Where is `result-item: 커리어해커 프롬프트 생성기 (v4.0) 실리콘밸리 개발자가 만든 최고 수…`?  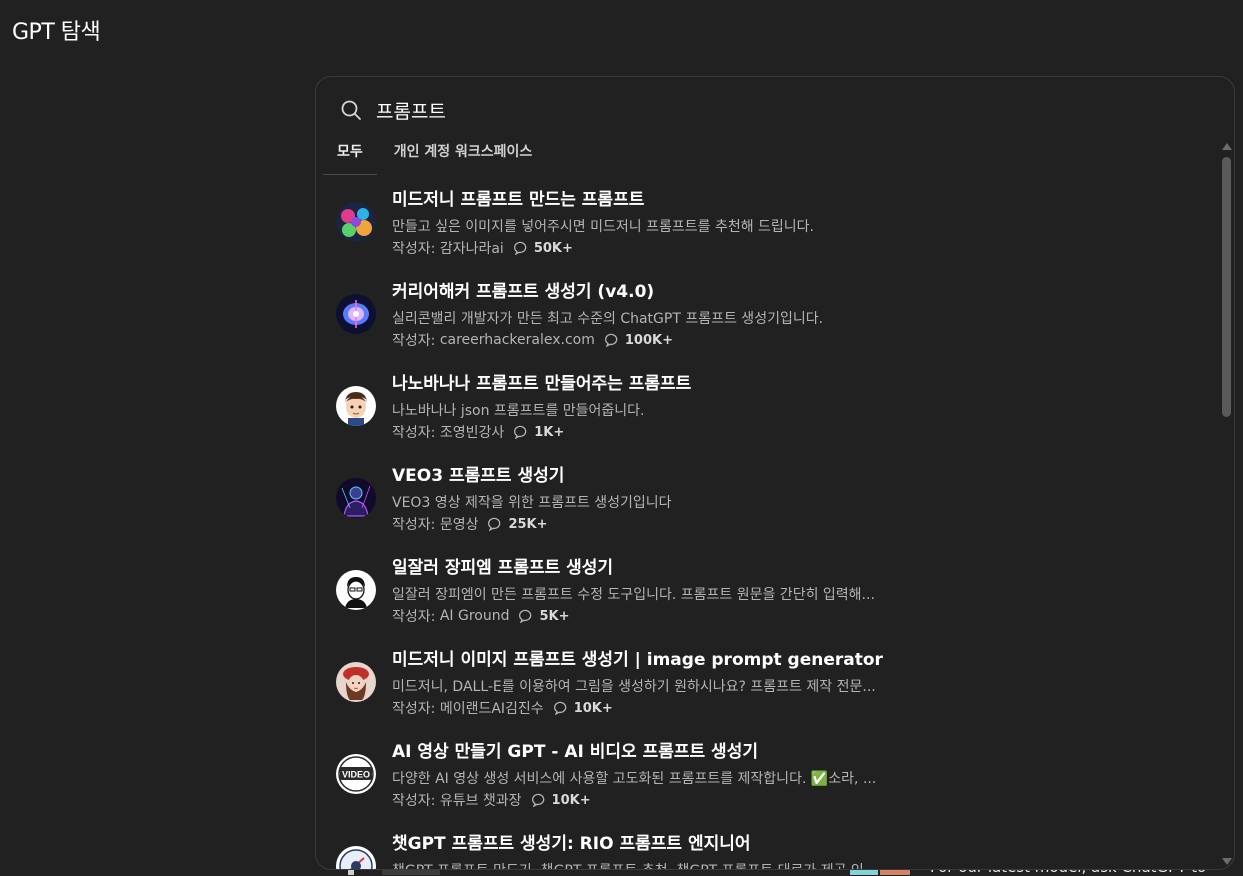 result-item: 커리어해커 프롬프트 생성기 (v4.0) 실리콘밸리 개발자가 만든 최고 수… is located at coordinates (766, 315).